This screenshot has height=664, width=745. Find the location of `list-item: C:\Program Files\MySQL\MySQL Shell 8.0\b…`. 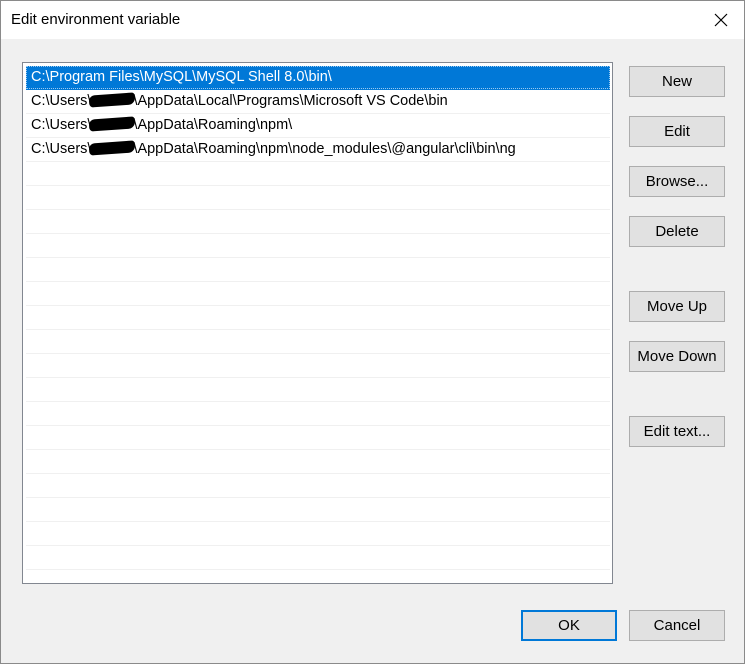

list-item: C:\Program Files\MySQL\MySQL Shell 8.0\b… is located at coordinates (318, 78).